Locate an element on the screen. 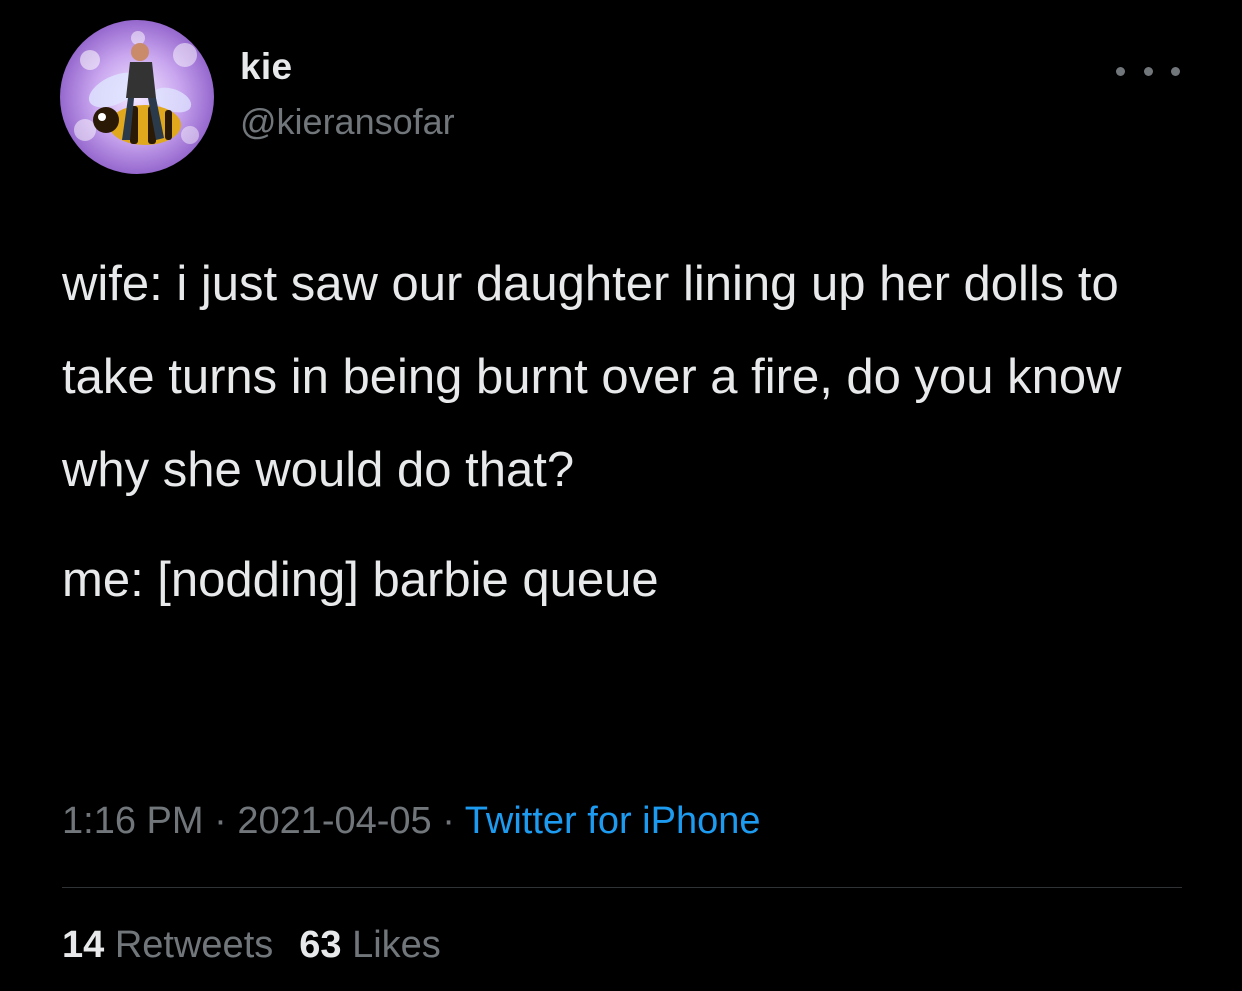 This screenshot has height=991, width=1242. tweet-stats: 14 Retweets 63 Likes is located at coordinates (251, 945).